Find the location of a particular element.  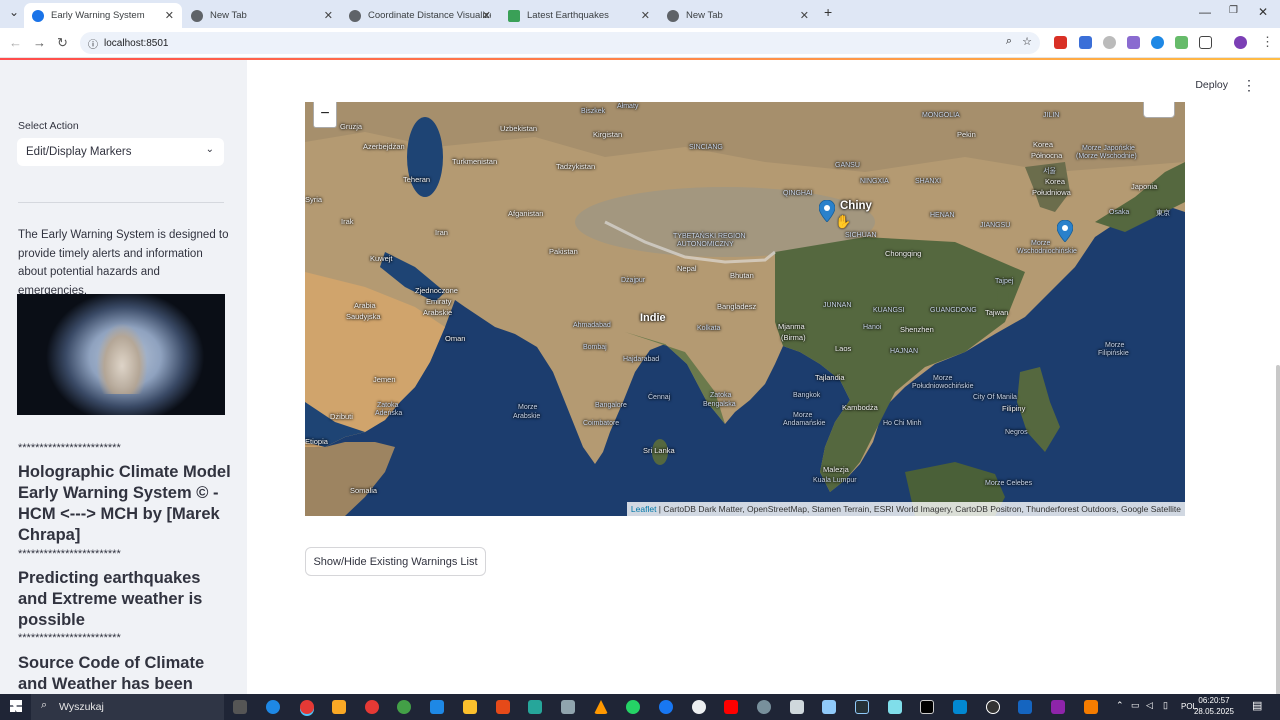

battery-icon: ▯ is located at coordinates (1165, 705).